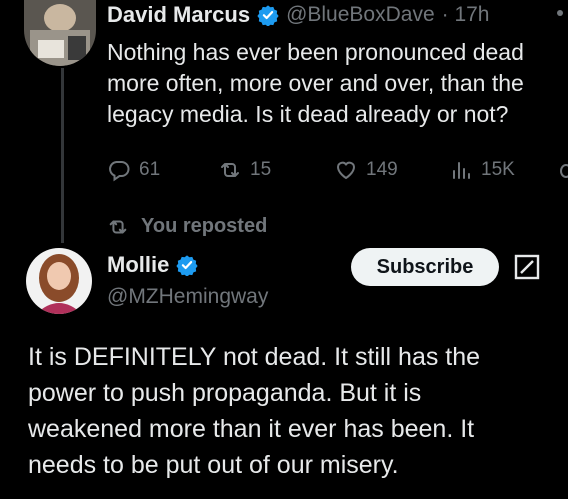 This screenshot has height=499, width=568. What do you see at coordinates (187, 297) in the screenshot?
I see `reply-author-handle: @MZHemingway` at bounding box center [187, 297].